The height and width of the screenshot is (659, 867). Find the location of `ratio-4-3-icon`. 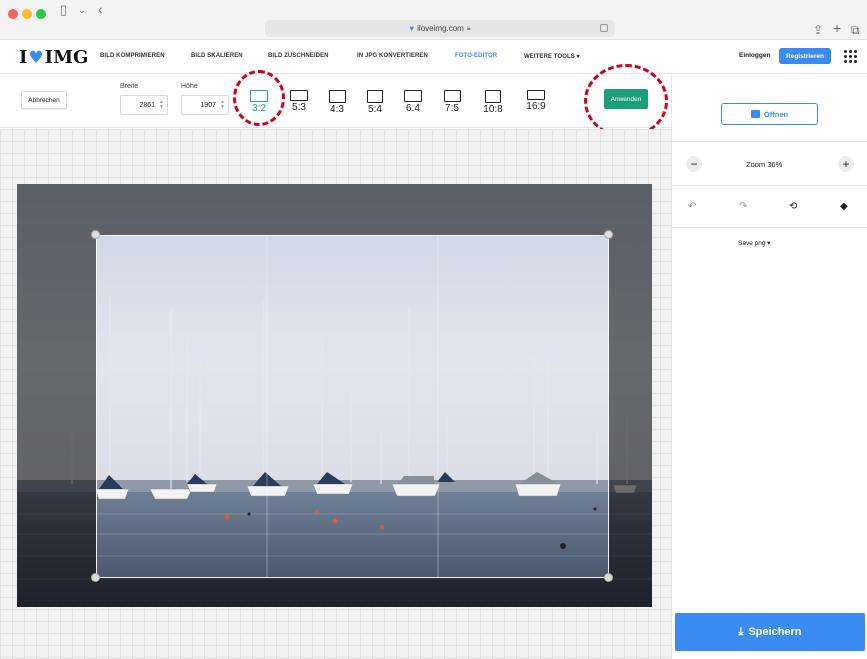

ratio-4-3-icon is located at coordinates (337, 96).